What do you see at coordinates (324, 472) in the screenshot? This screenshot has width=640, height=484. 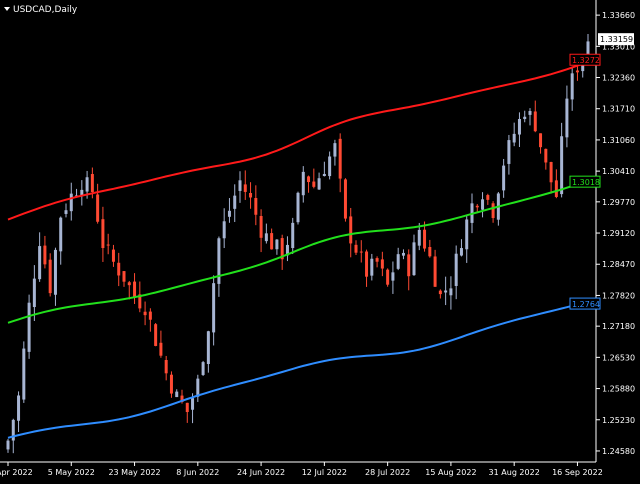 I see `x-tick-label: 12 Jul 2022` at bounding box center [324, 472].